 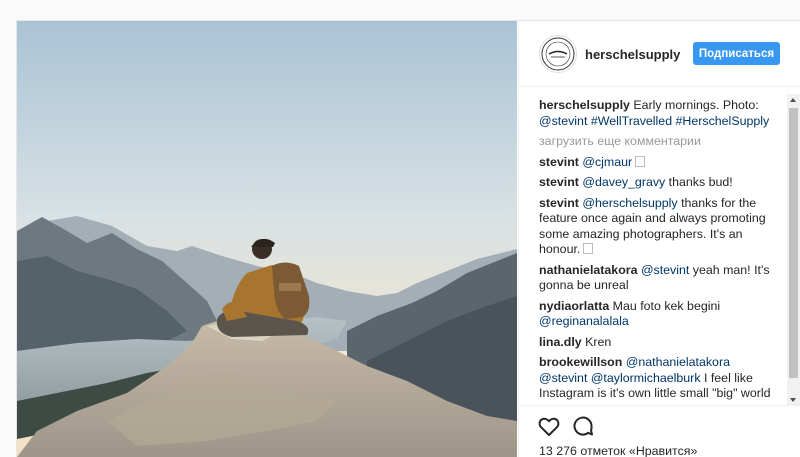 What do you see at coordinates (584, 105) in the screenshot?
I see `caption-user: herschelsupply` at bounding box center [584, 105].